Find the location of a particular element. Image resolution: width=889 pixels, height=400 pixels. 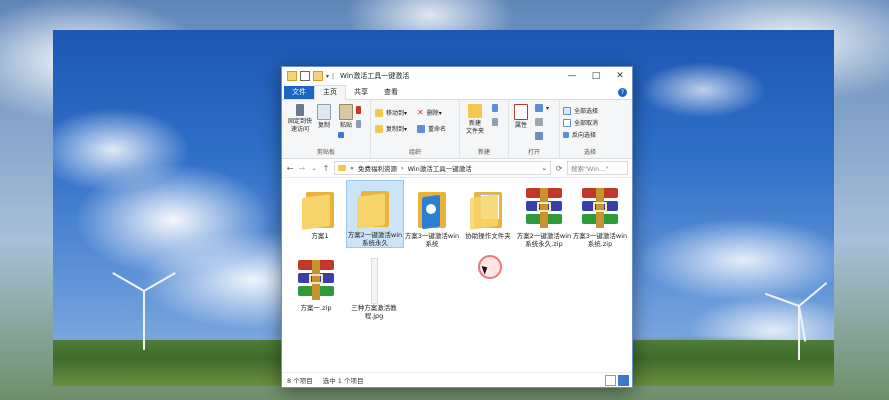

up-button: ↑ is located at coordinates (326, 168).